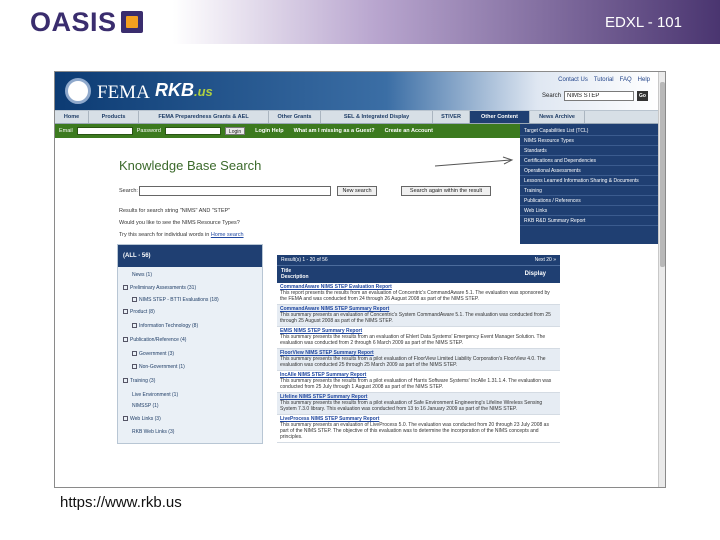 The width and height of the screenshot is (720, 540). What do you see at coordinates (235, 191) in the screenshot?
I see `kb-search-input` at bounding box center [235, 191].